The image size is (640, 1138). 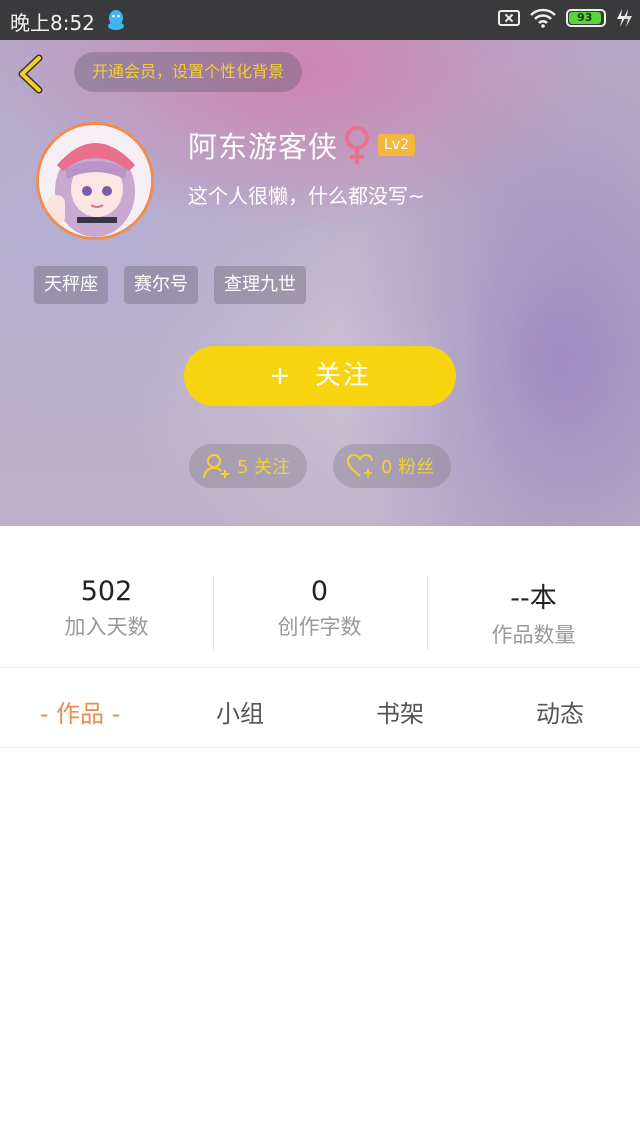 I want to click on stat-label: 作品数量, so click(x=533, y=635).